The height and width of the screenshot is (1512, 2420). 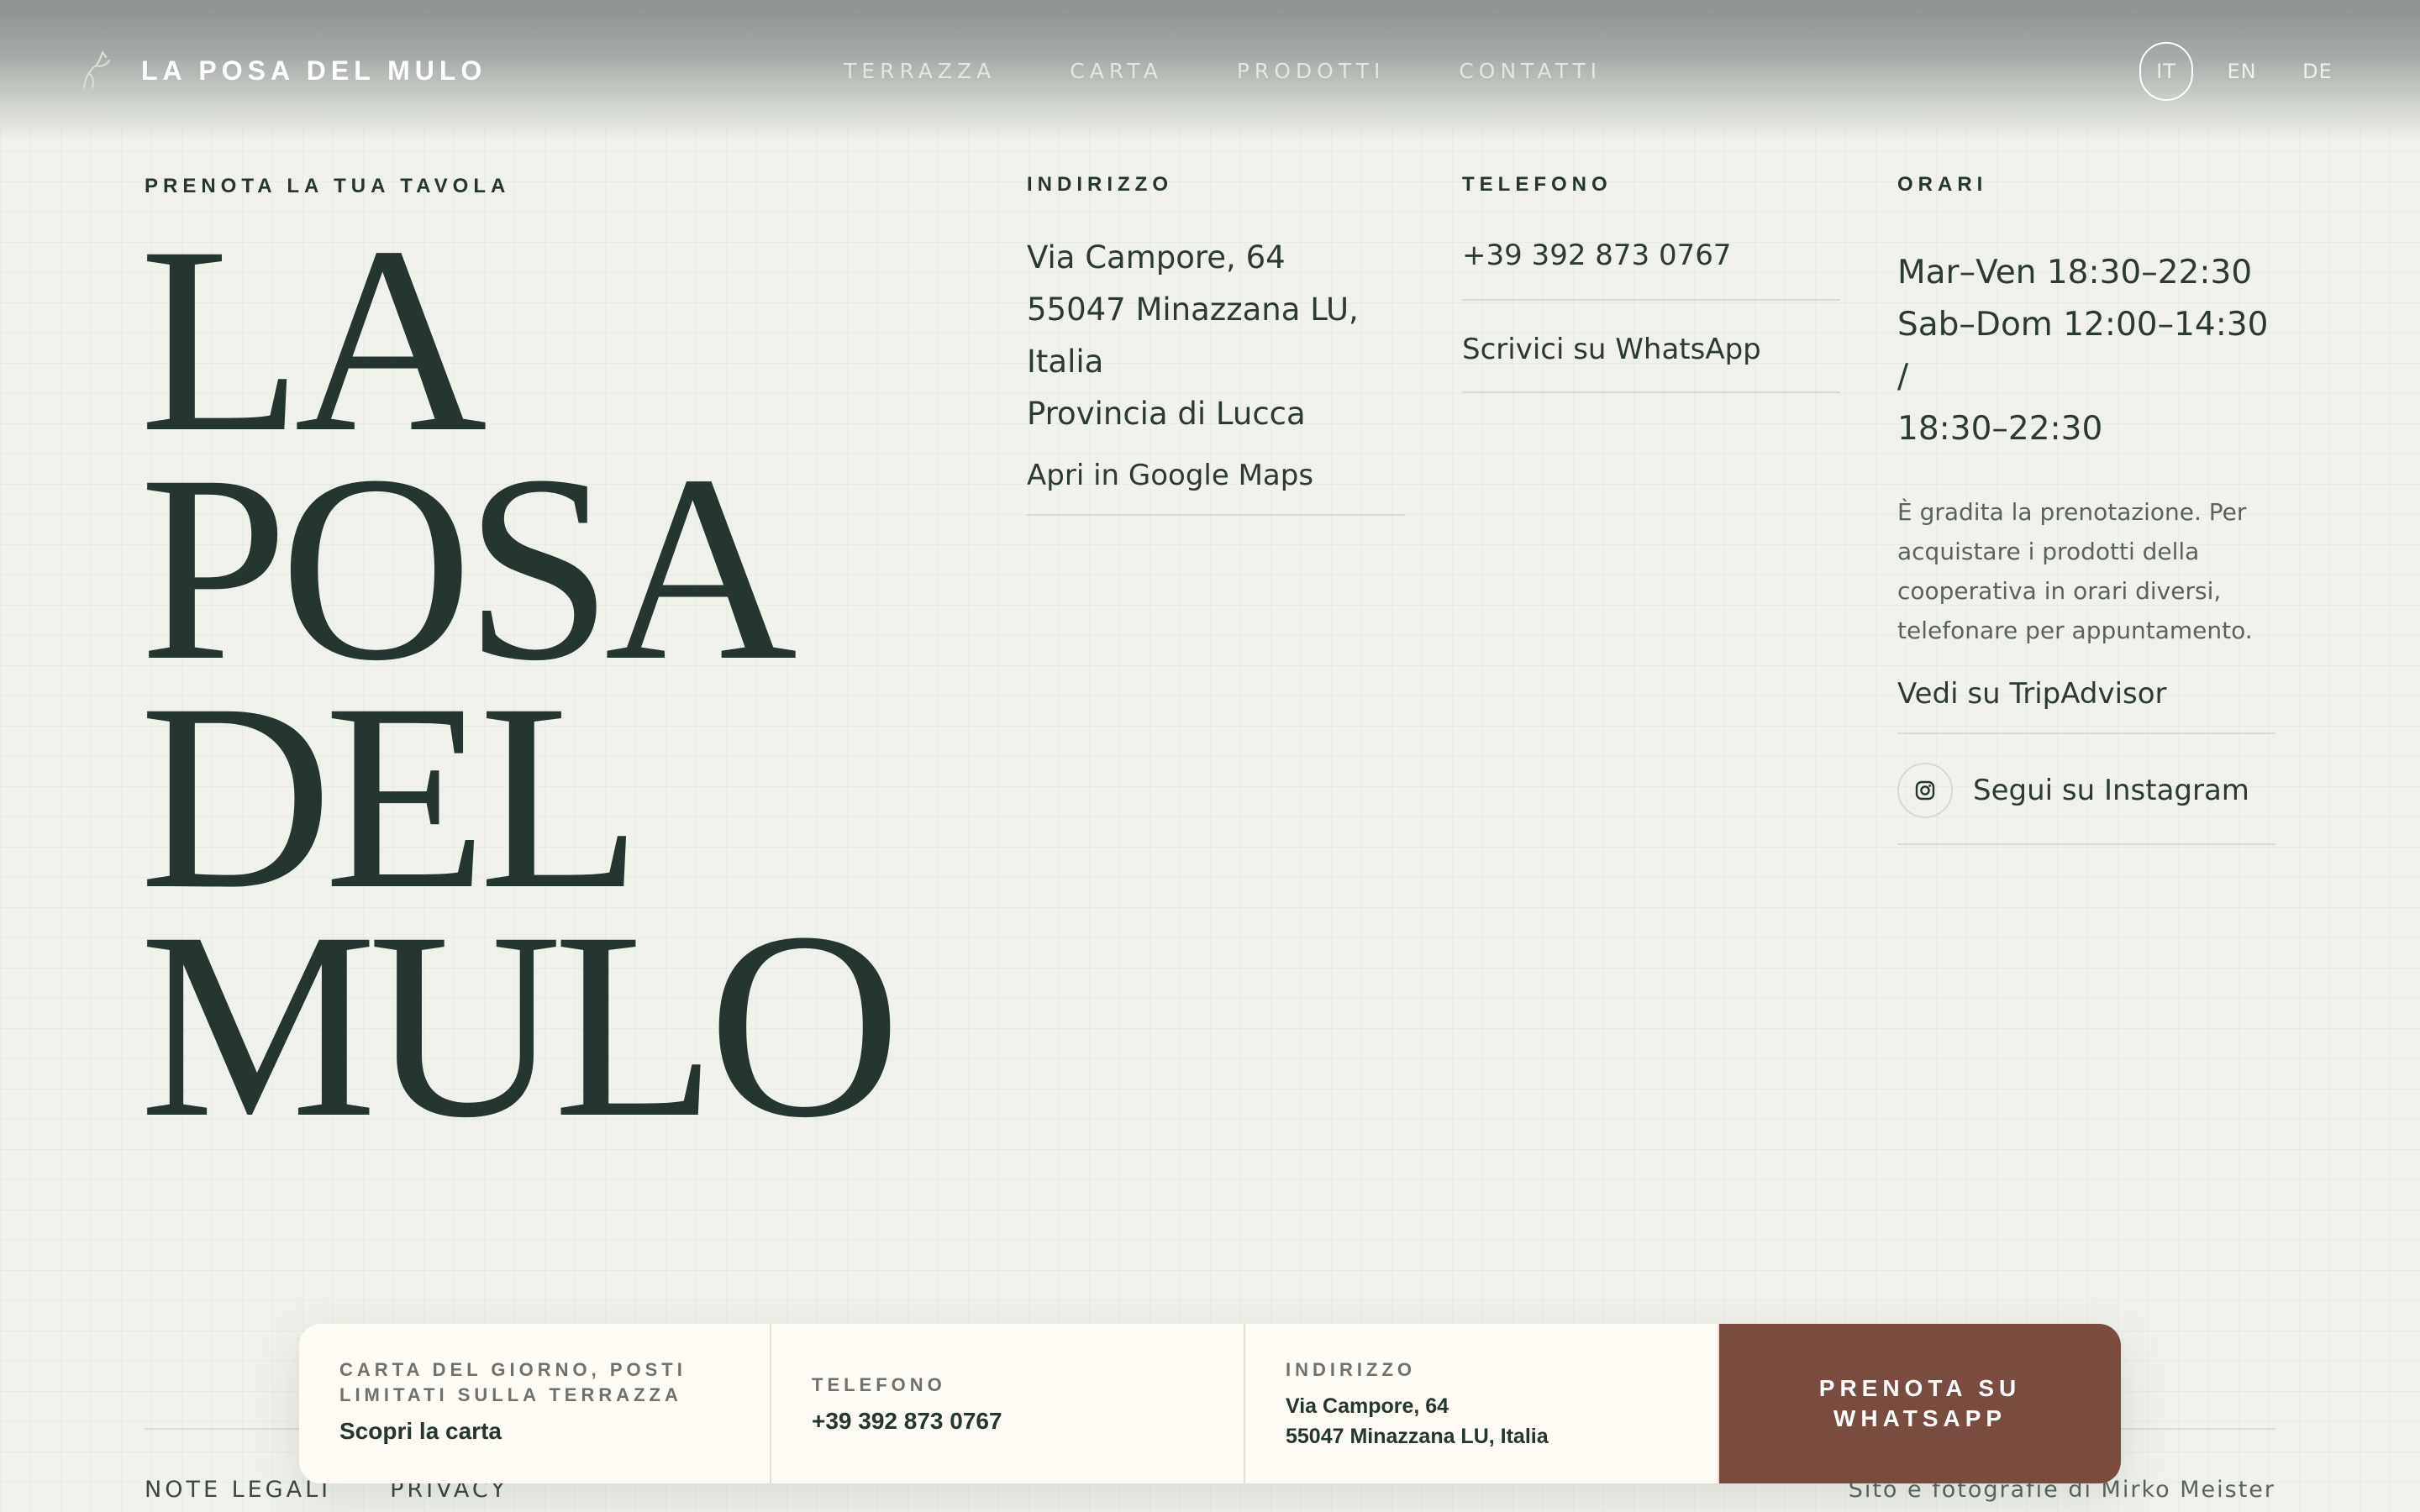 What do you see at coordinates (2166, 71) in the screenshot?
I see `lang-it-button: IT` at bounding box center [2166, 71].